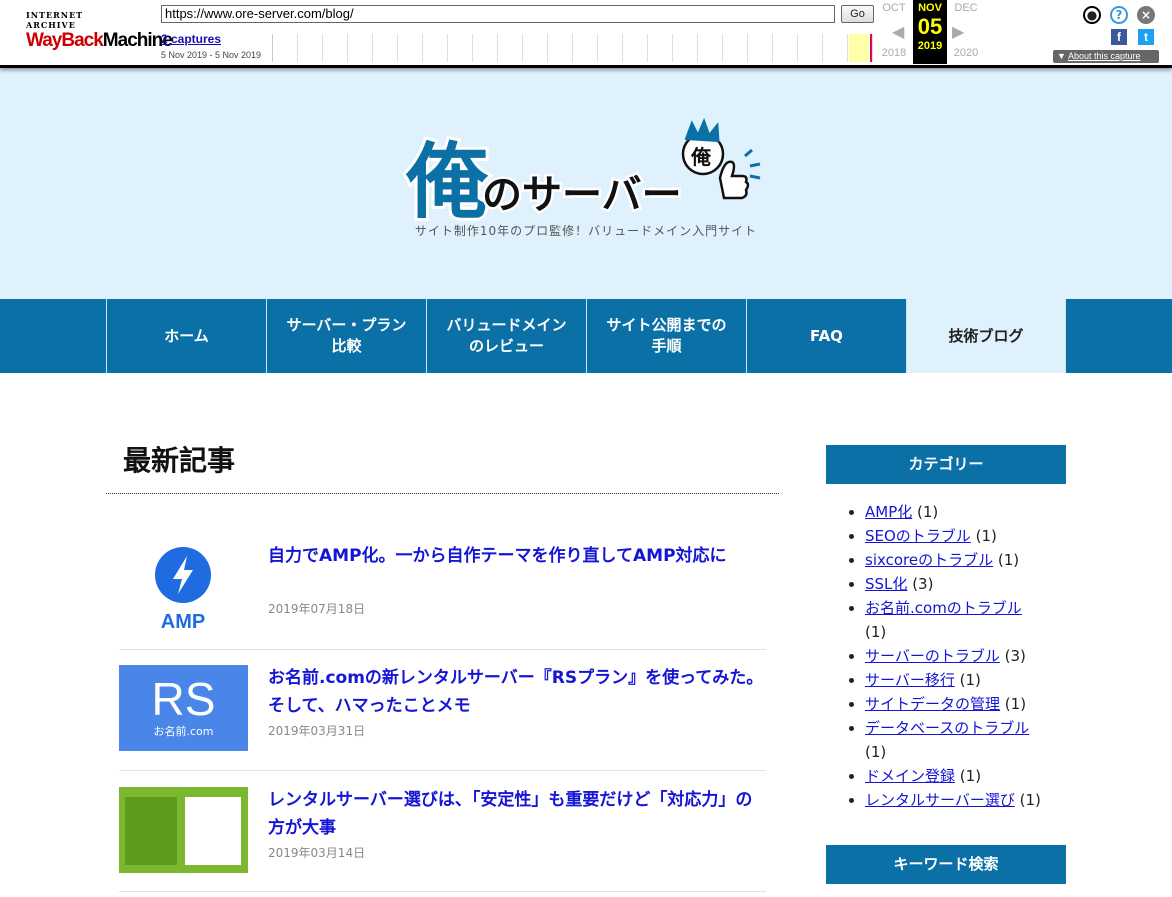  I want to click on nav-server-plan-compare: サーバー・プラン 比較, so click(346, 336).